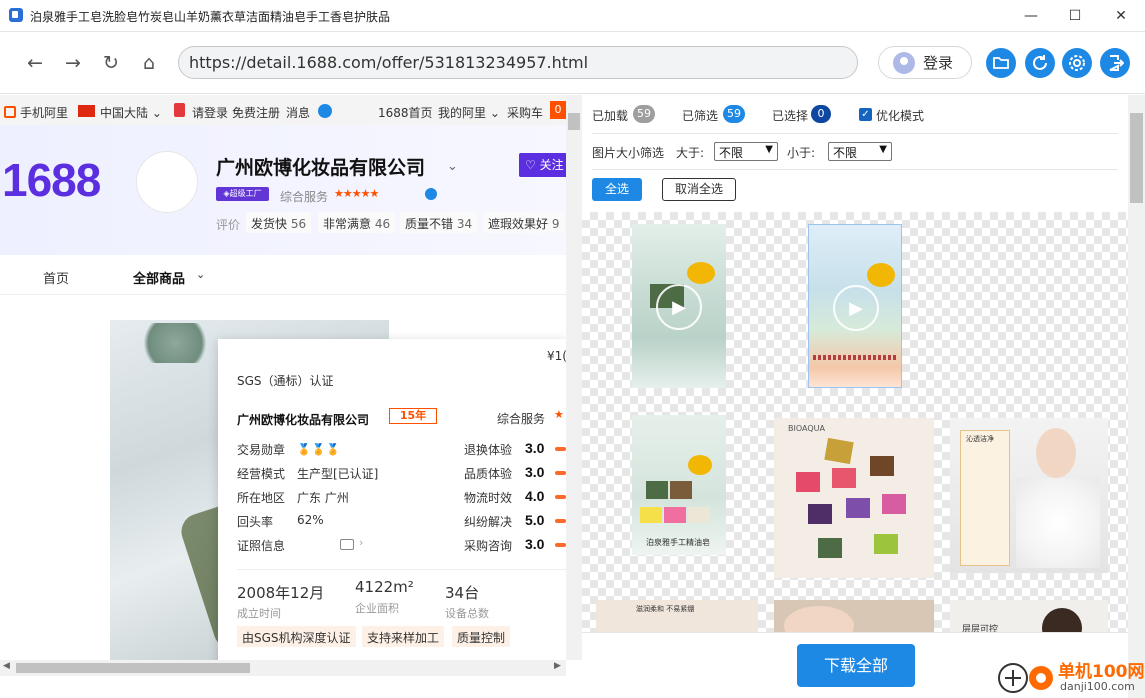 The height and width of the screenshot is (698, 1145). What do you see at coordinates (644, 114) in the screenshot?
I see `loaded-count-badge: 59` at bounding box center [644, 114].